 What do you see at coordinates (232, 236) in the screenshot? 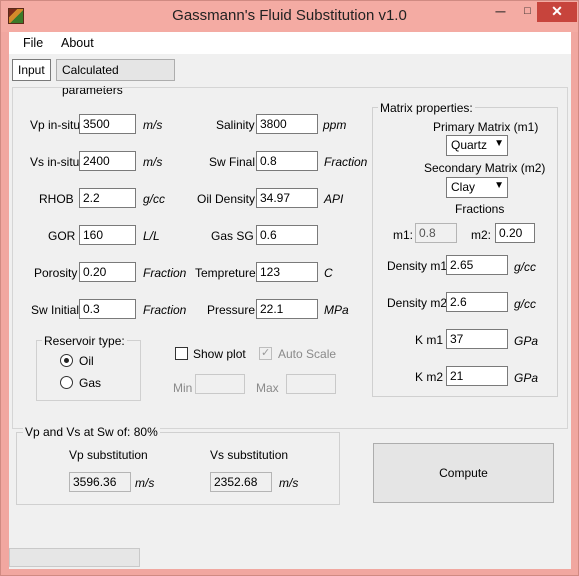
I see `gas-sg-label: Gas SG` at bounding box center [232, 236].